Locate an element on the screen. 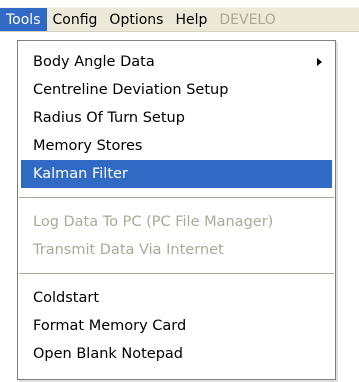 This screenshot has width=359, height=382. menu-item-kalman-filter: Kalman Filter is located at coordinates (176, 174).